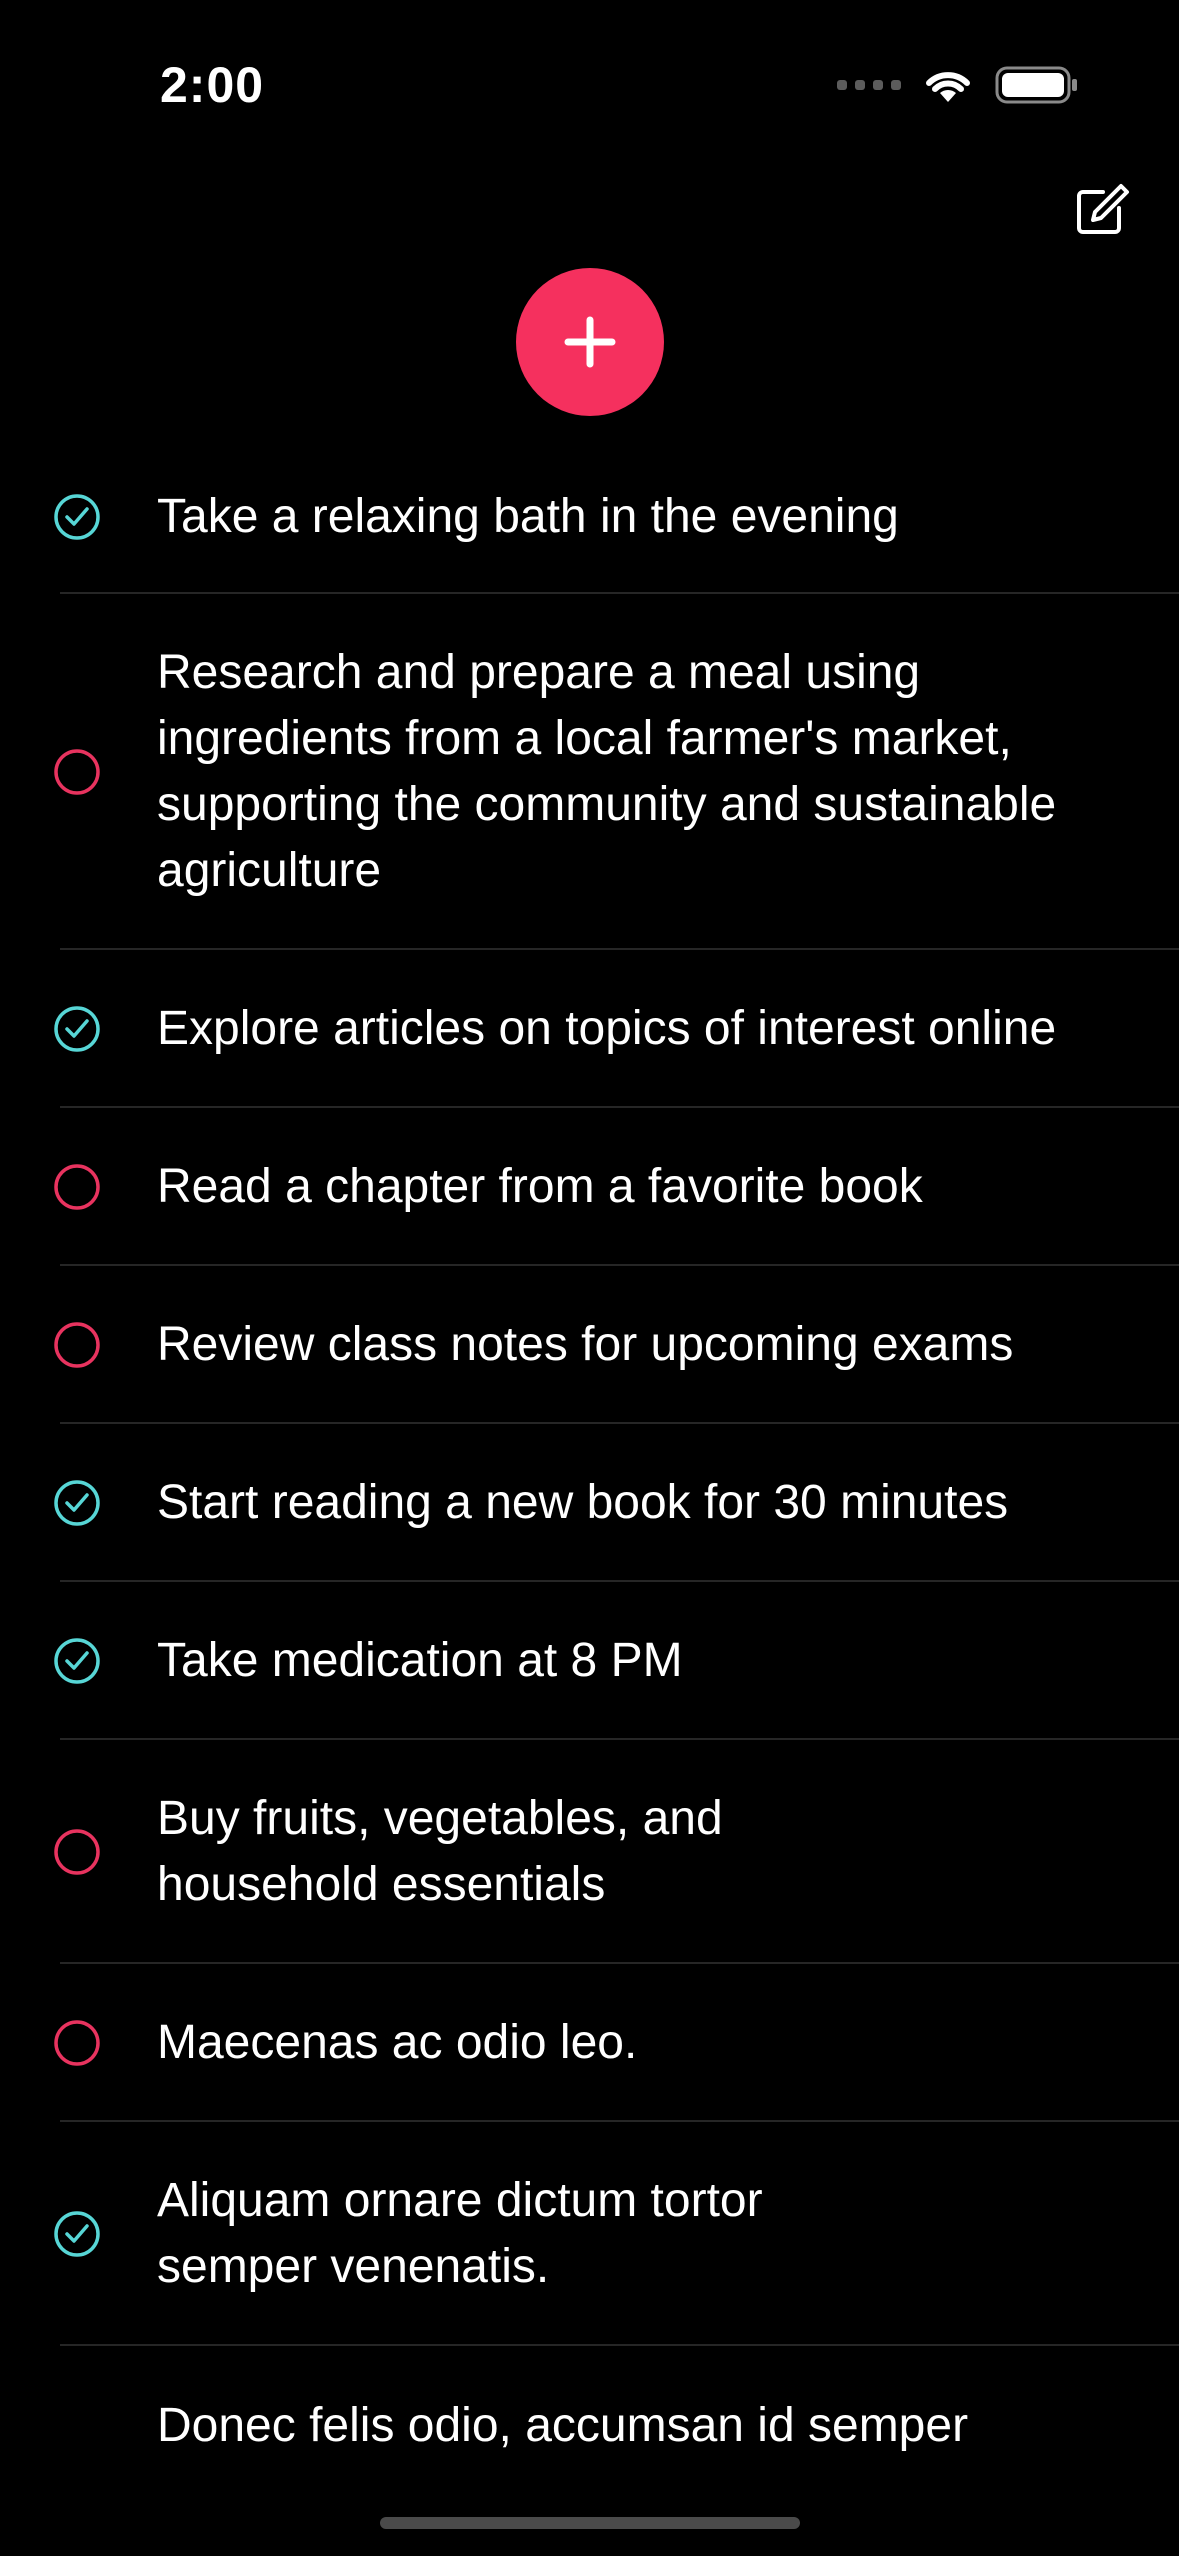  What do you see at coordinates (869, 85) in the screenshot?
I see `cellular-signal-icon` at bounding box center [869, 85].